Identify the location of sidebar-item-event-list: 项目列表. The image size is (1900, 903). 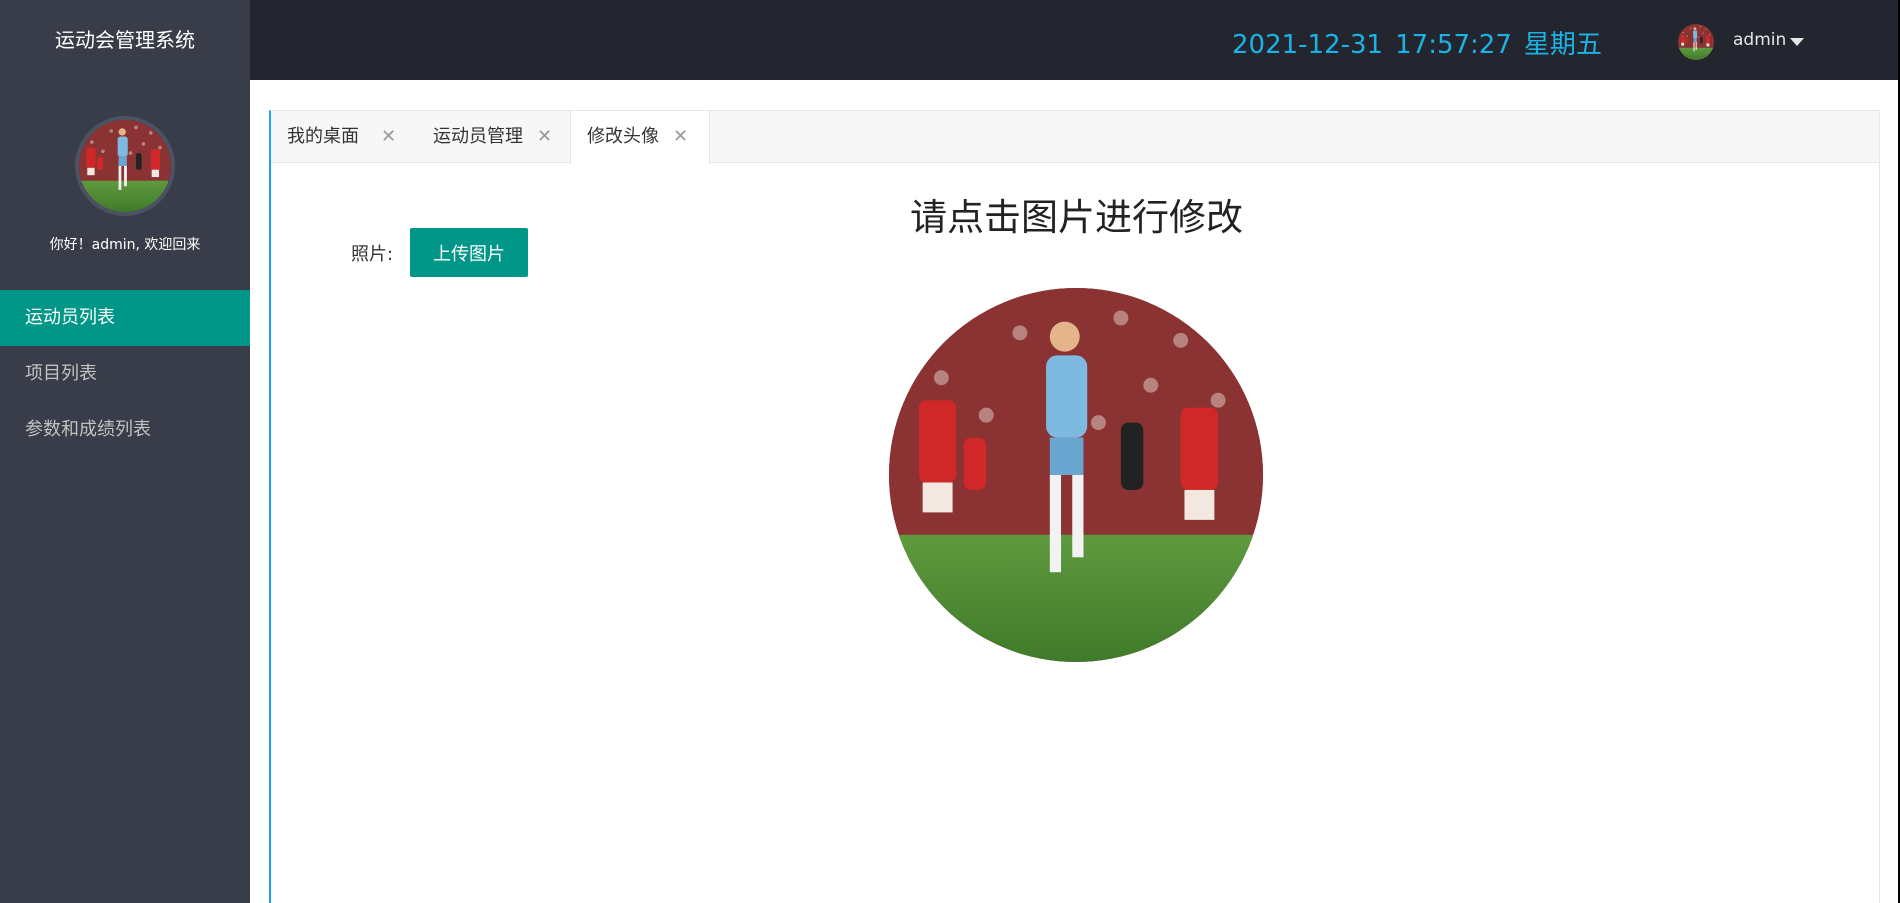
(125, 374).